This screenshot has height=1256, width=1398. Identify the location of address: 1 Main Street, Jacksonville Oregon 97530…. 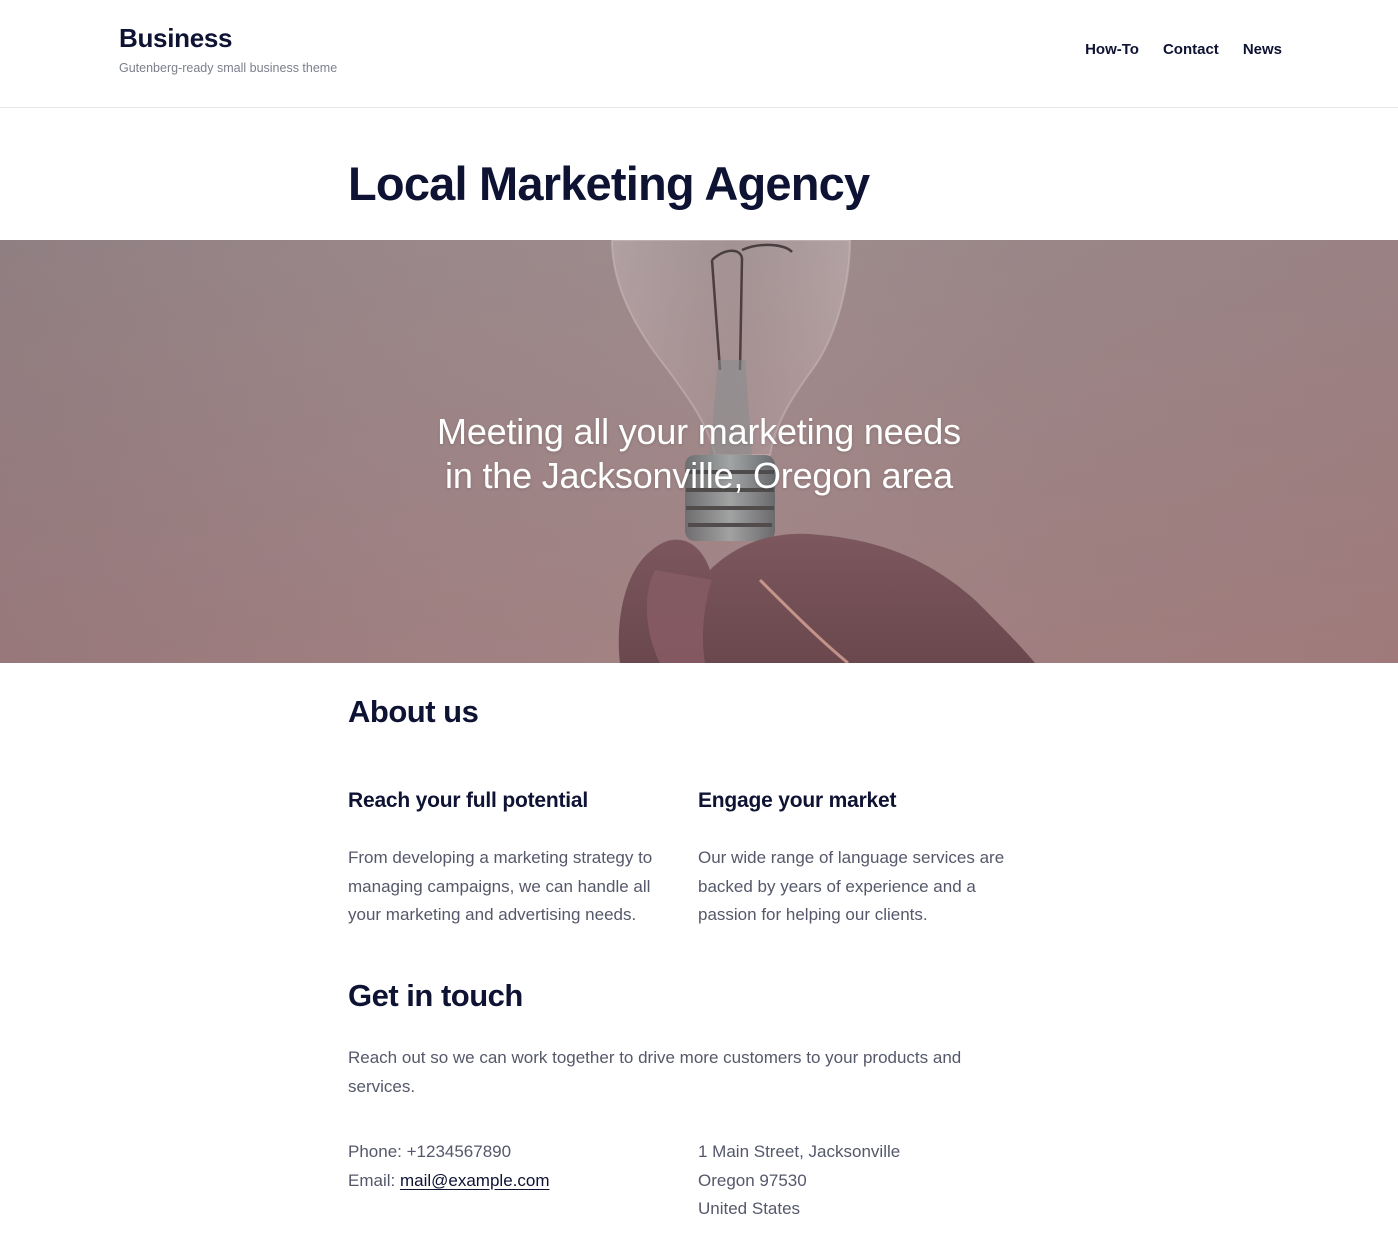
(799, 1181).